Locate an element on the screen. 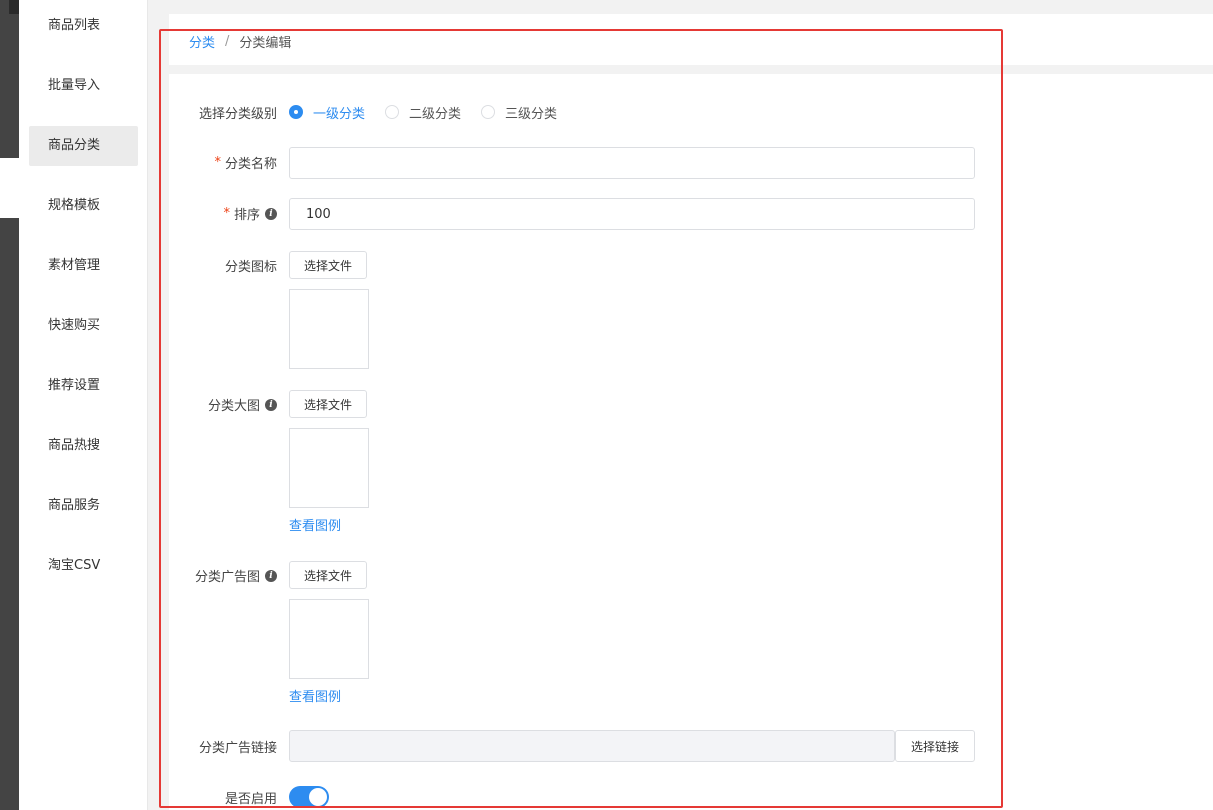  rail-marker is located at coordinates (14, 7).